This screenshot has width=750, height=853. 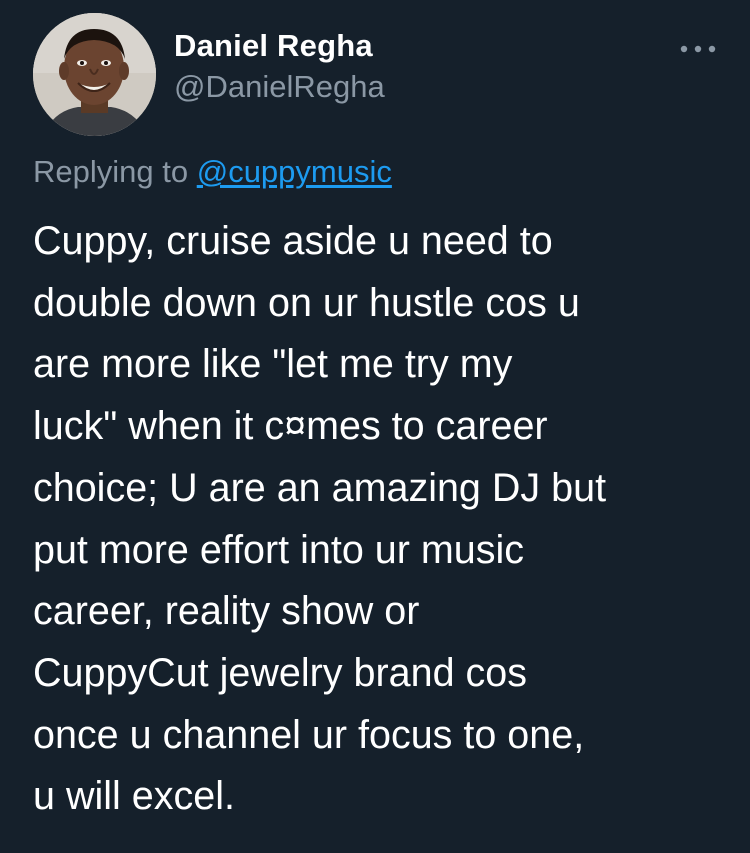 I want to click on replying-to-line: Replying to @cuppymusic, so click(x=212, y=172).